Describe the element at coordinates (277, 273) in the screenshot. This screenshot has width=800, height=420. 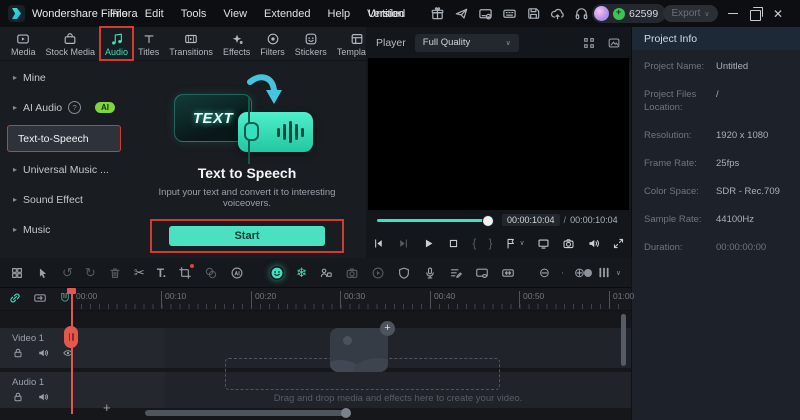
I see `avatar-mask-icon` at that location.